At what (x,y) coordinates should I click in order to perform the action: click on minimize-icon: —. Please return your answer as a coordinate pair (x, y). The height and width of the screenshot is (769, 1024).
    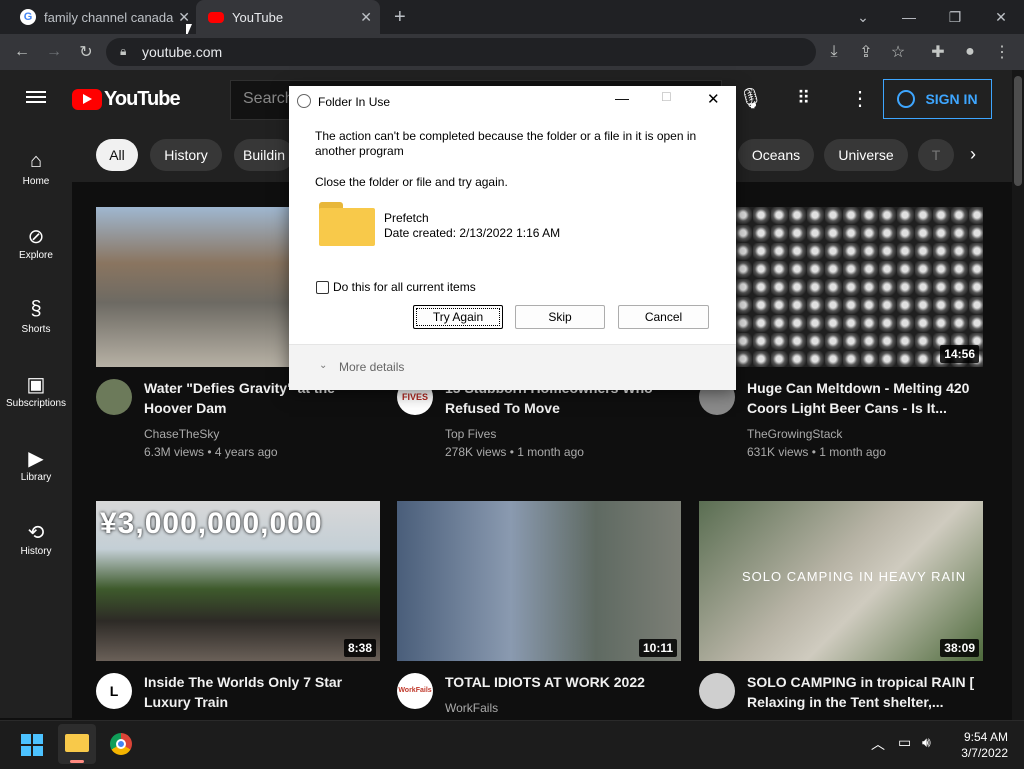
    Looking at the image, I should click on (909, 17).